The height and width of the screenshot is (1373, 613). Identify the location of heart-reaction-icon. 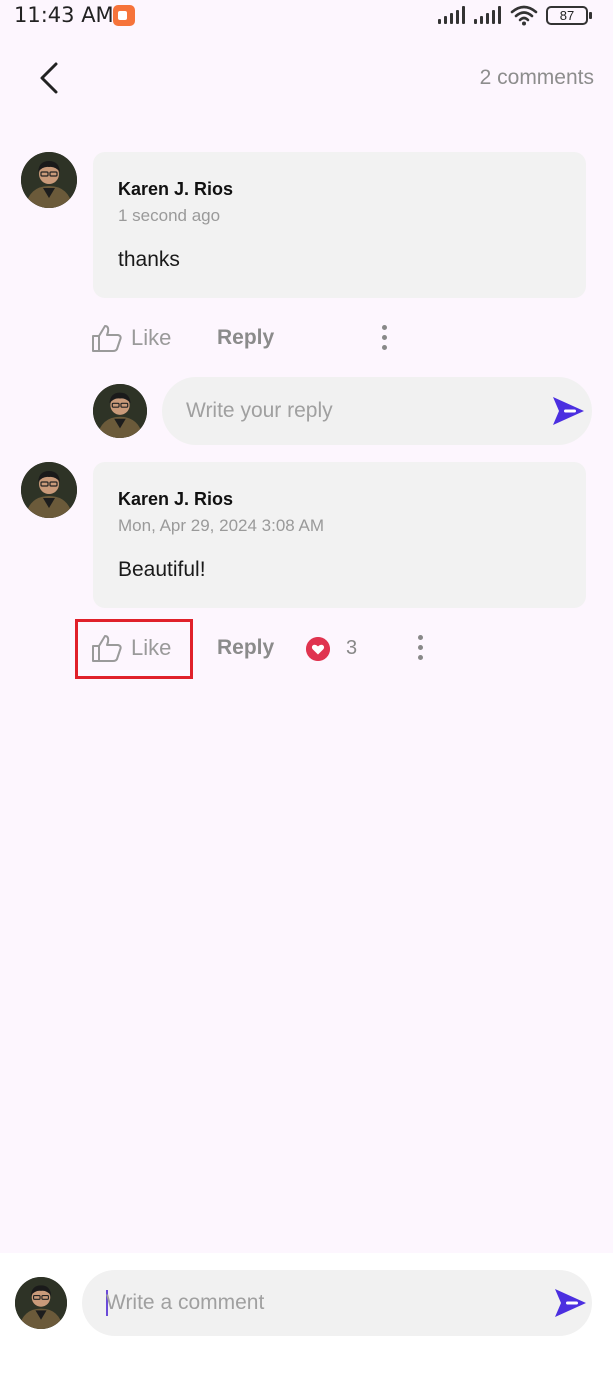
(318, 649).